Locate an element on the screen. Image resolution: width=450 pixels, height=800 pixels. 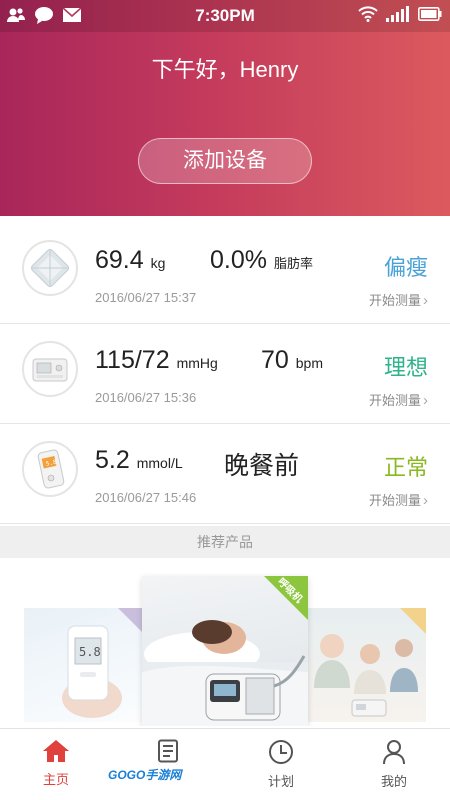
watermark: GOGO手游网 is located at coordinates (145, 775).